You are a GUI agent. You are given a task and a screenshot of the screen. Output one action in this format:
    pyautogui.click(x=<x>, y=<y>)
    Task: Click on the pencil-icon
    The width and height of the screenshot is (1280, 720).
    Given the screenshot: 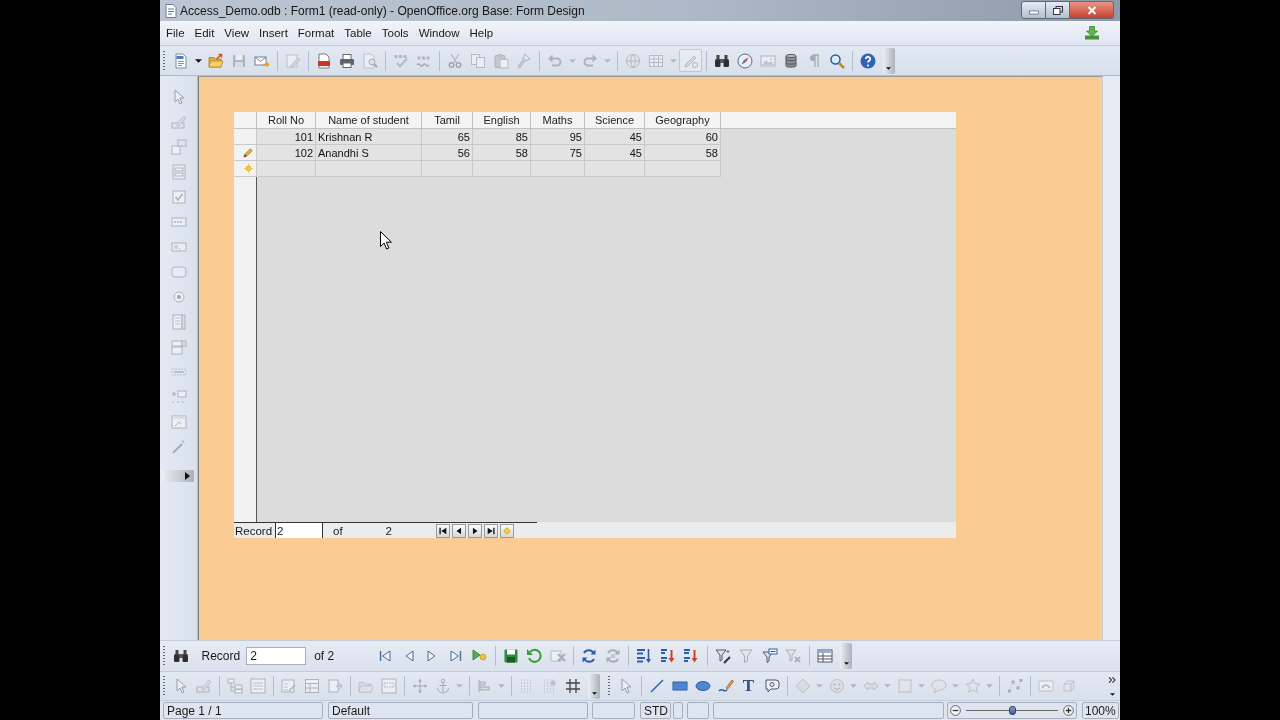 What is the action you would take?
    pyautogui.click(x=248, y=152)
    